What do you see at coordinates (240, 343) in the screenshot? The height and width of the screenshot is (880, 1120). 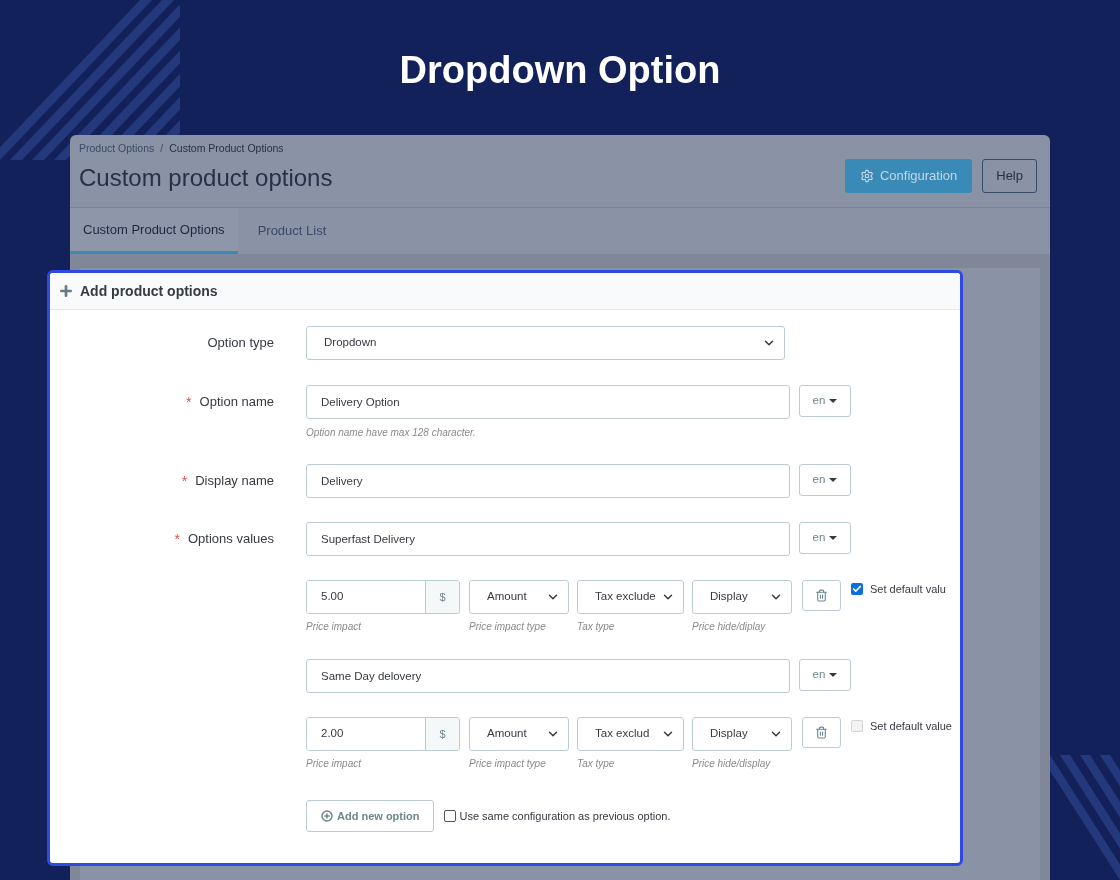 I see `field-label: Option type` at bounding box center [240, 343].